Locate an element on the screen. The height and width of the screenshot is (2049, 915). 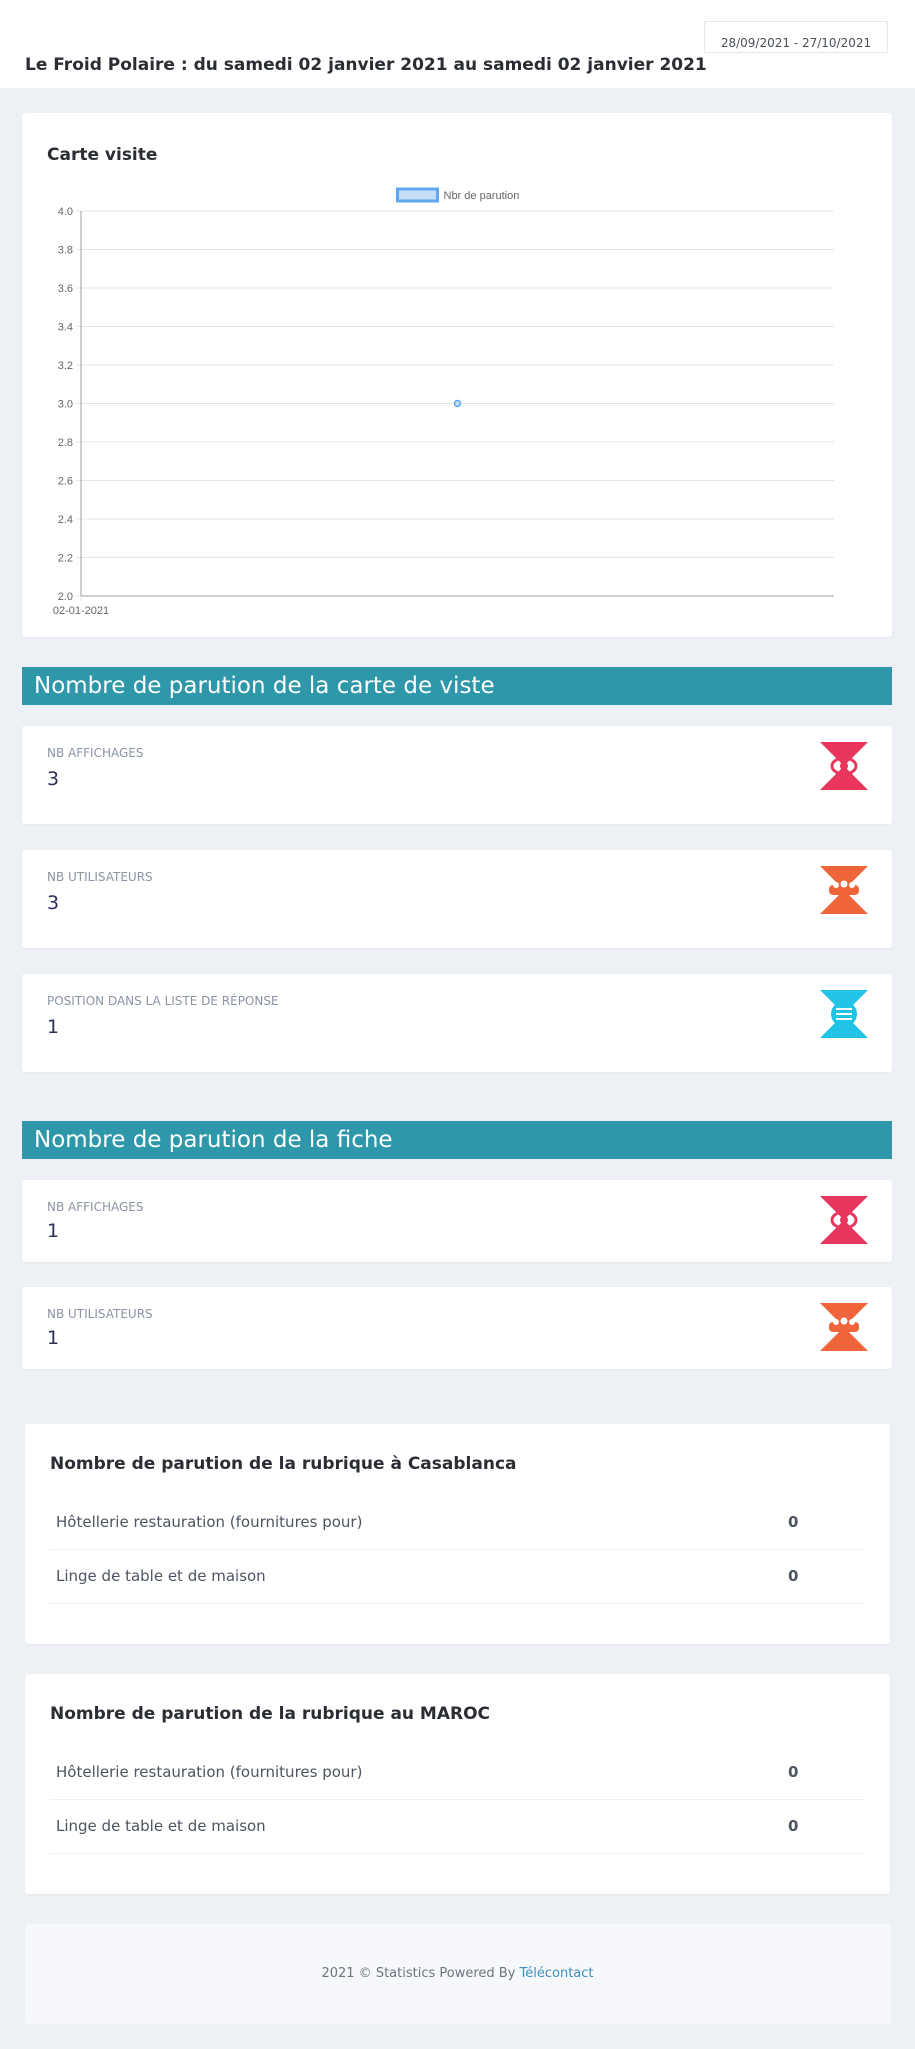
y-tick-label: 3.6 is located at coordinates (65, 289).